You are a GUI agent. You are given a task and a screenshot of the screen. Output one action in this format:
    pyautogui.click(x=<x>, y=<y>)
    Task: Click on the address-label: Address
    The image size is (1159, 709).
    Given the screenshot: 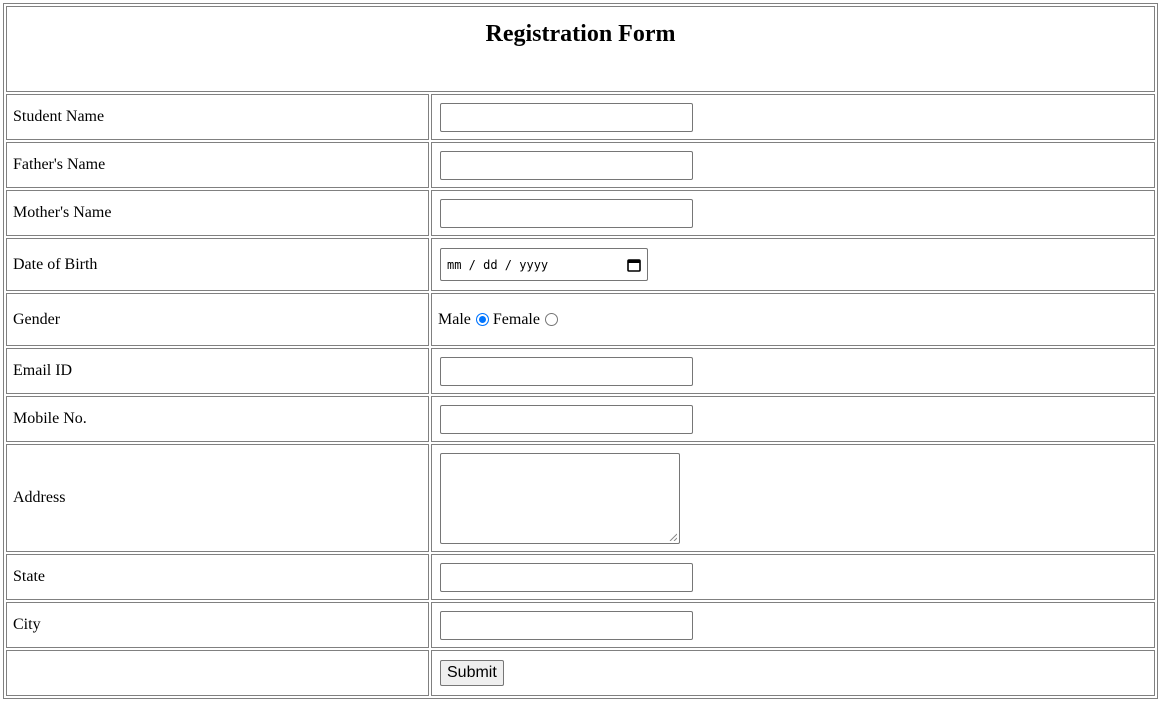 What is the action you would take?
    pyautogui.click(x=217, y=498)
    